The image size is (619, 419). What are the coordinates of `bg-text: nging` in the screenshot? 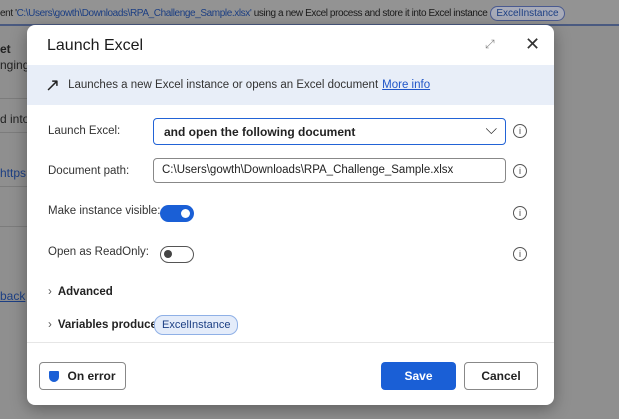 It's located at (15, 65).